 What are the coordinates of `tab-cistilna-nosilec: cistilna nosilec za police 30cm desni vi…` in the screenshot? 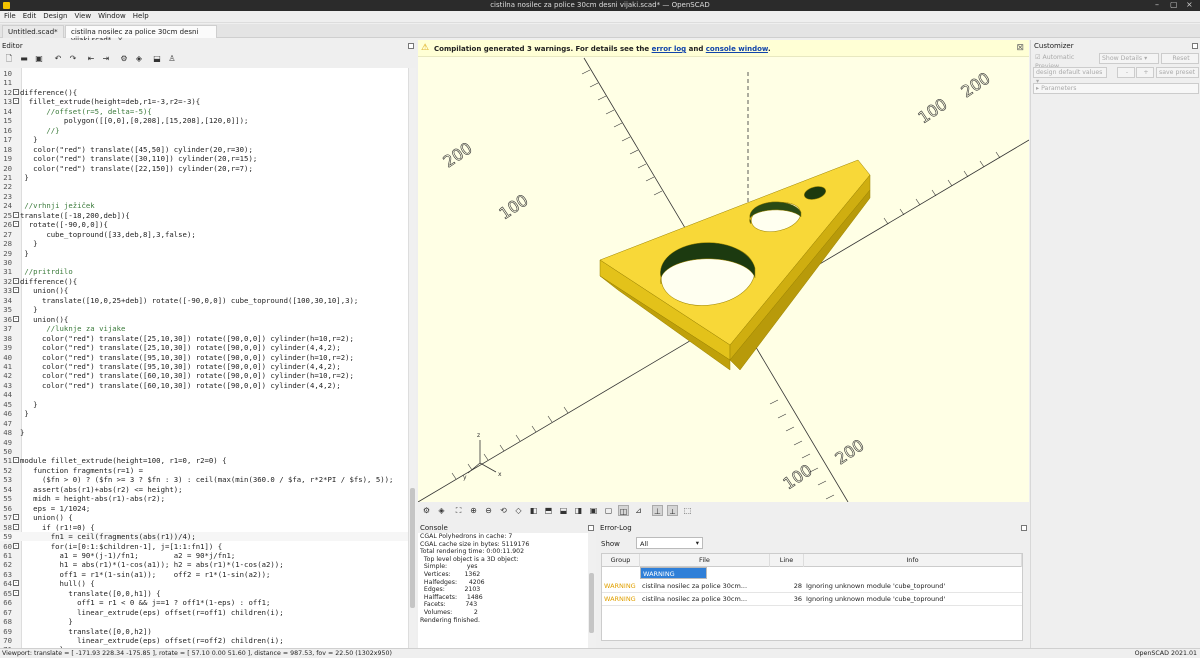 It's located at (141, 34).